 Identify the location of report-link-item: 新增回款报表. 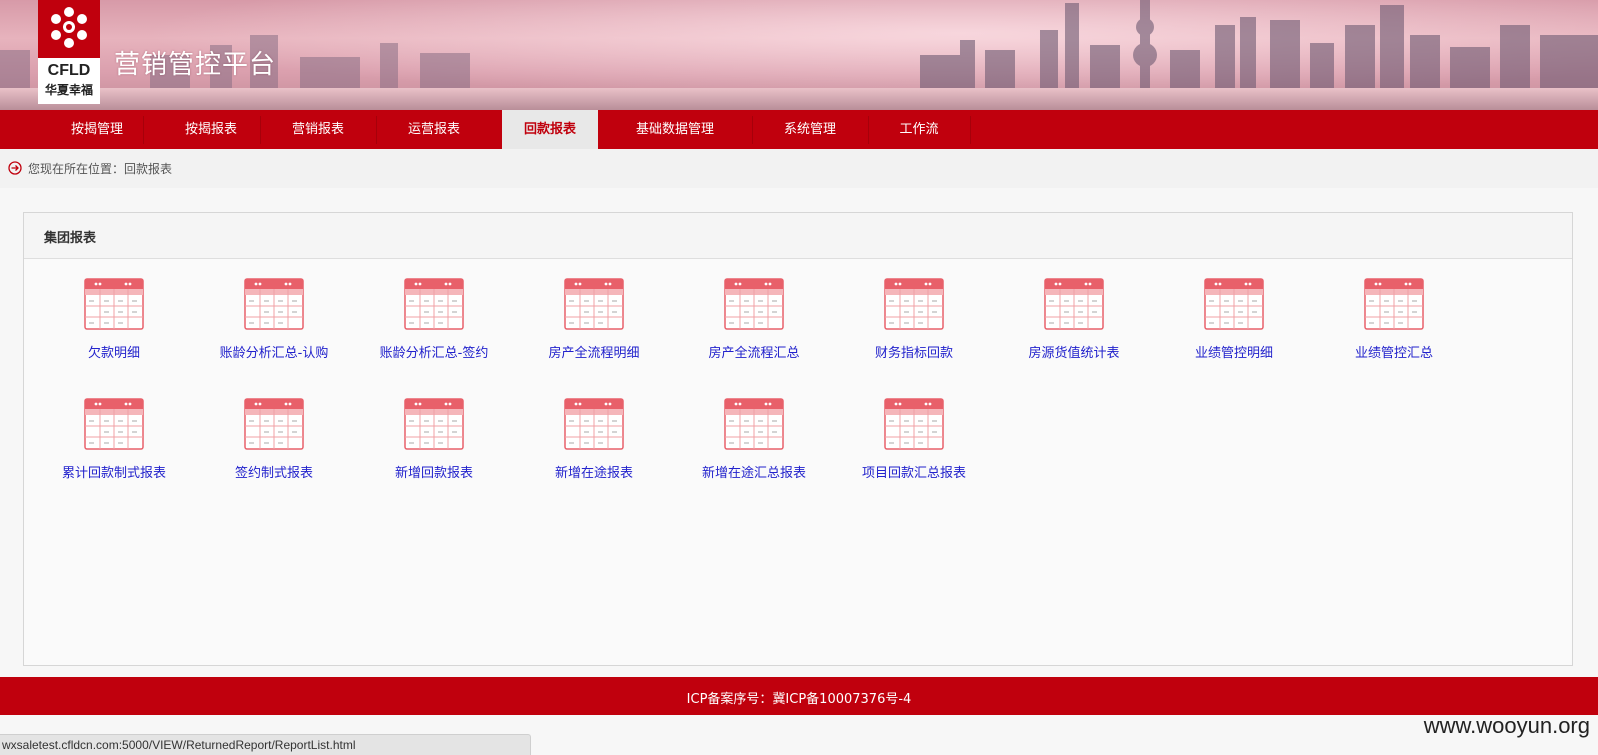
(434, 439).